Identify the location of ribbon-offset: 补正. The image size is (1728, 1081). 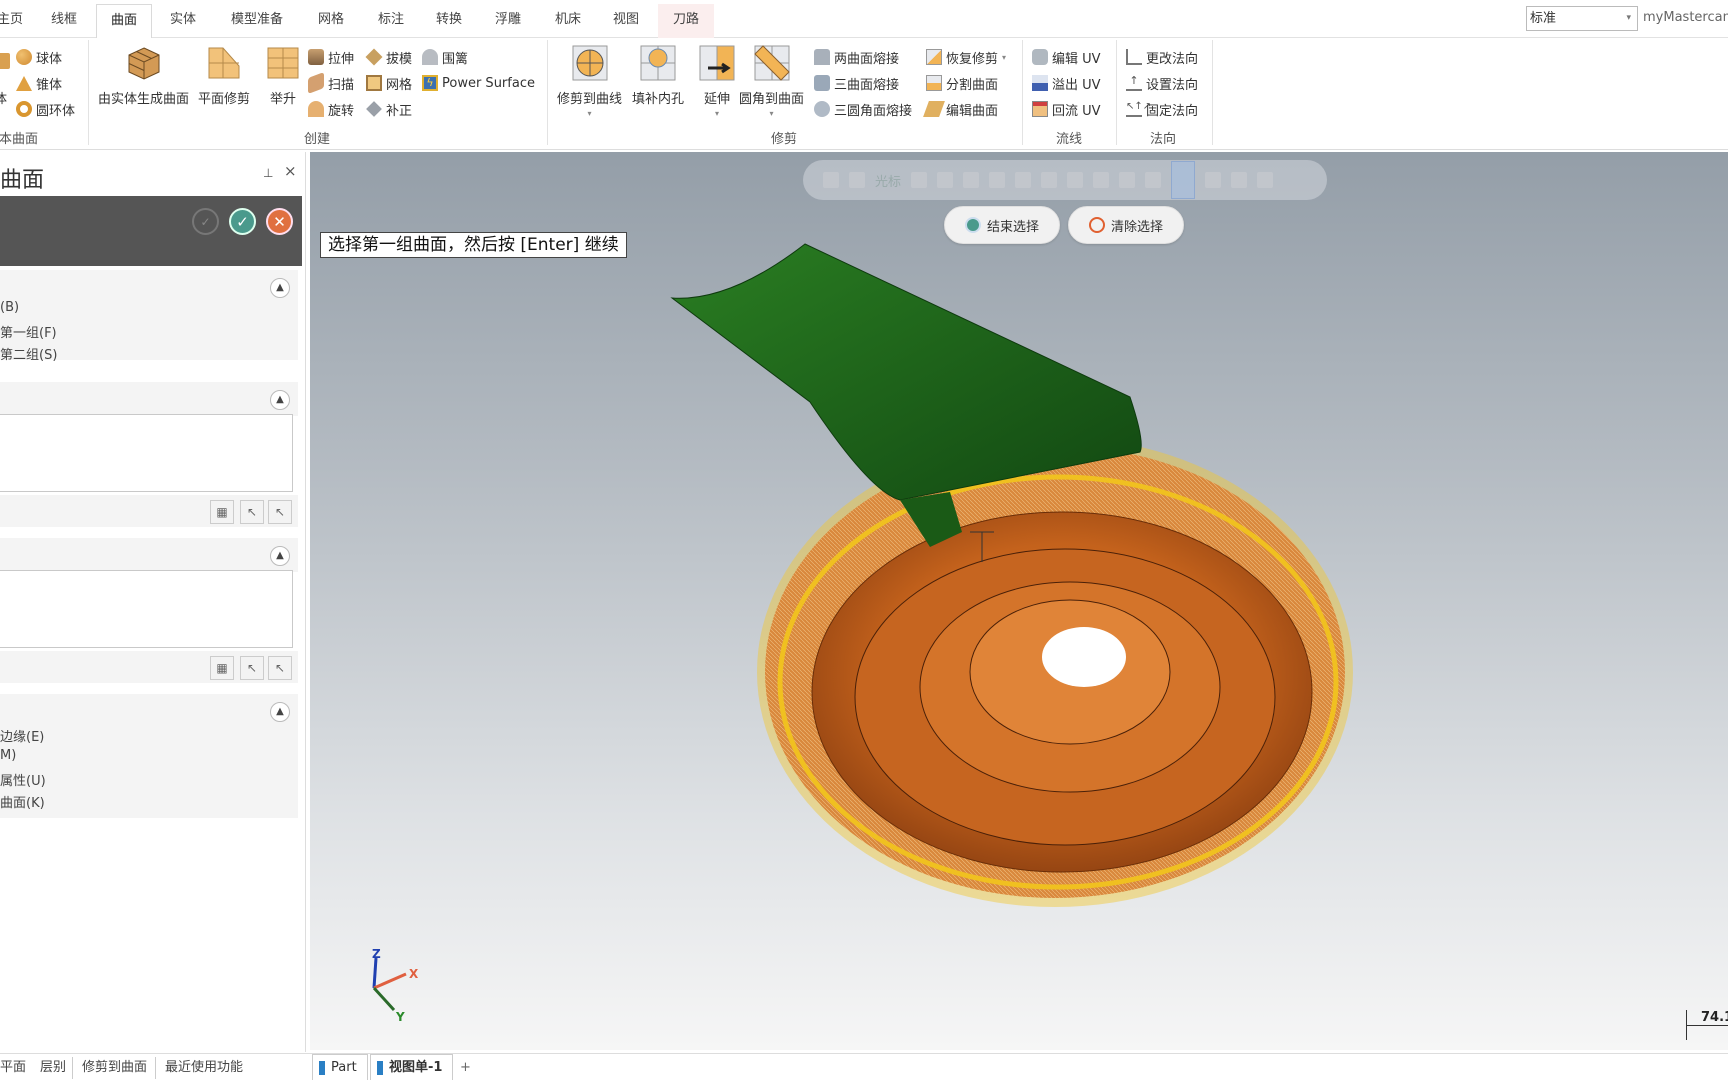
(389, 109).